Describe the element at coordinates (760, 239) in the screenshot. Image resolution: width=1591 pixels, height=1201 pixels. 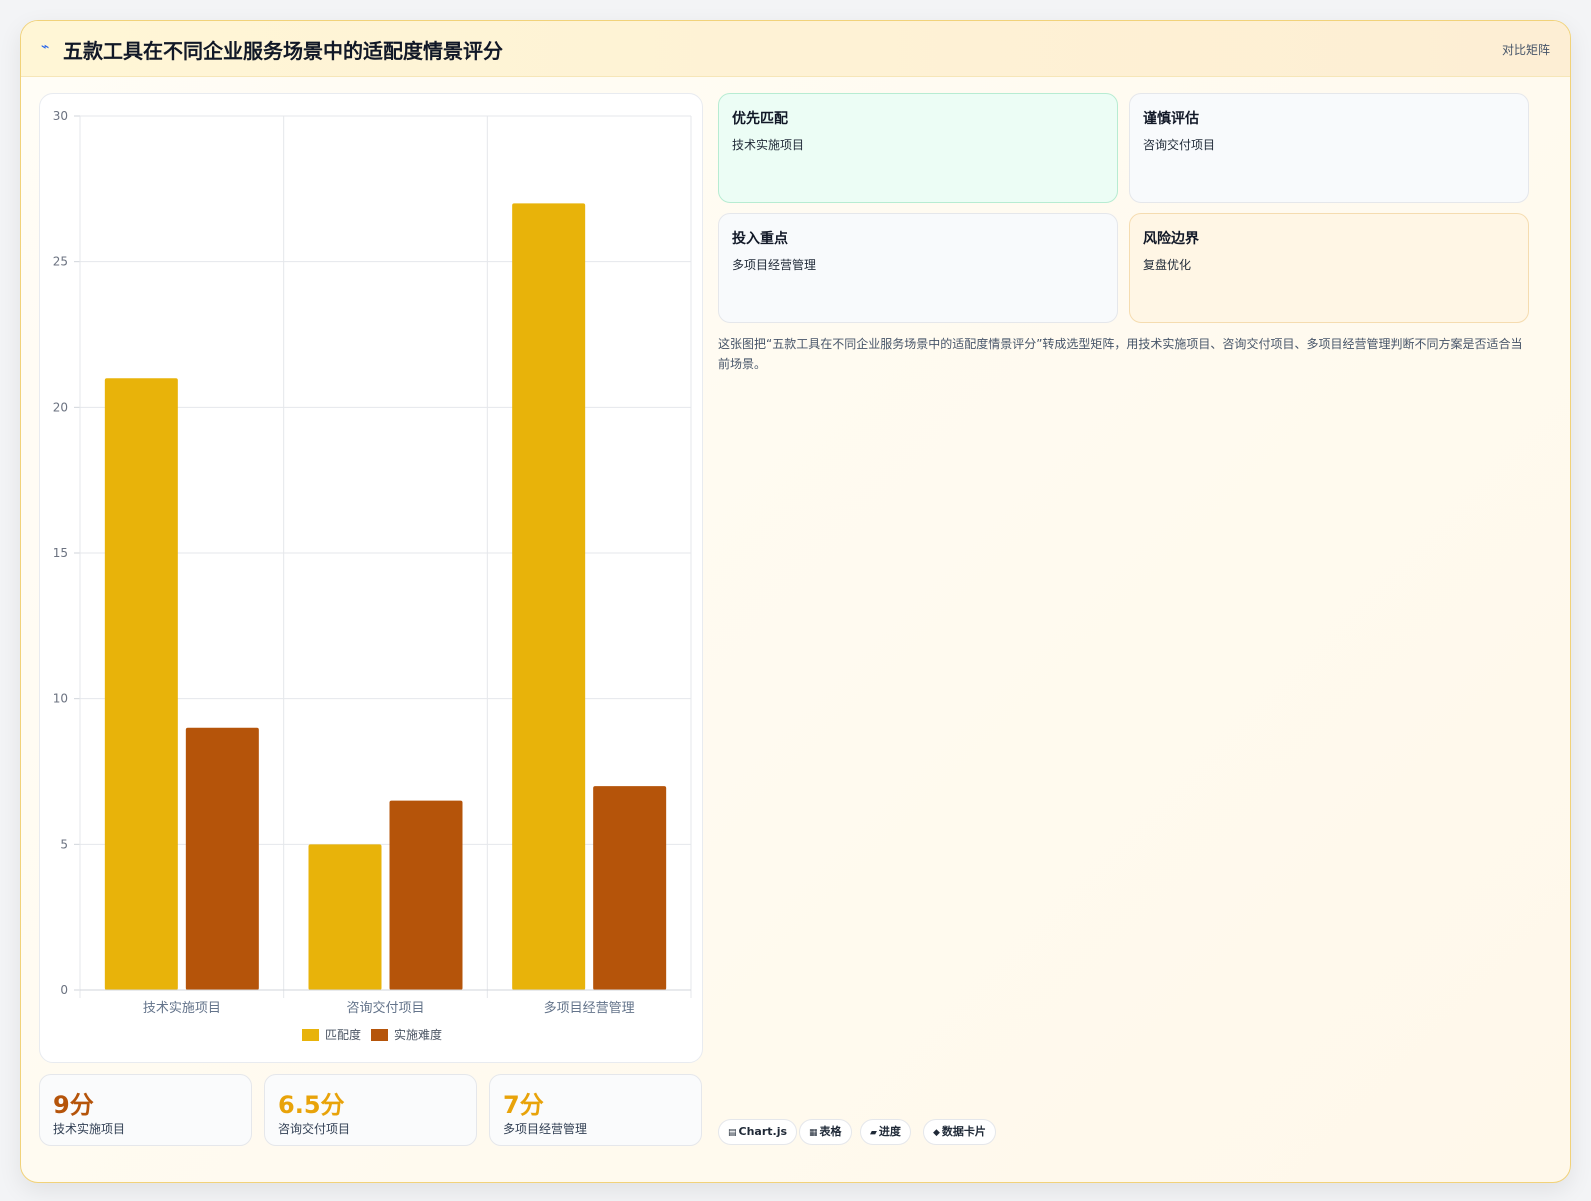
I see `box-title: 投入重点` at that location.